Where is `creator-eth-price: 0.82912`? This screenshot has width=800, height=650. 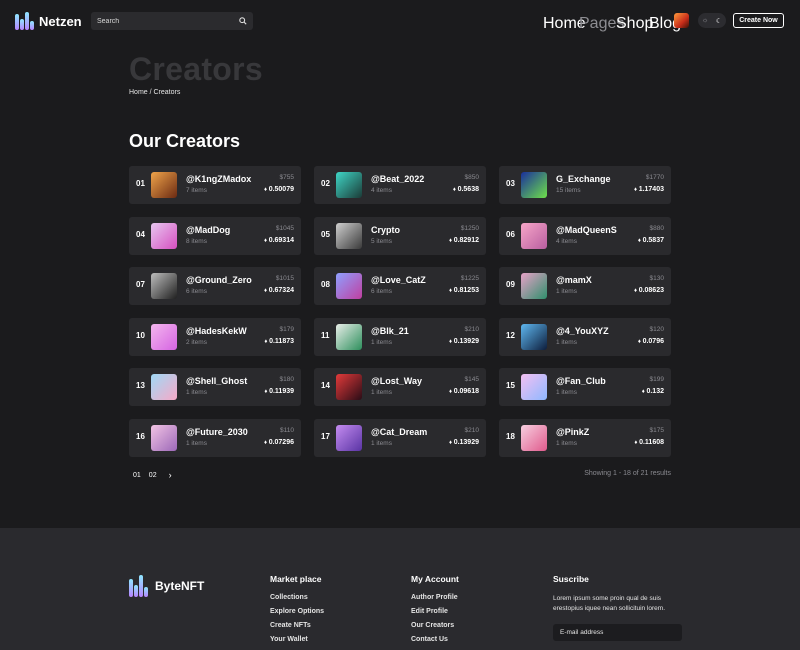
creator-eth-price: 0.82912 is located at coordinates (464, 240).